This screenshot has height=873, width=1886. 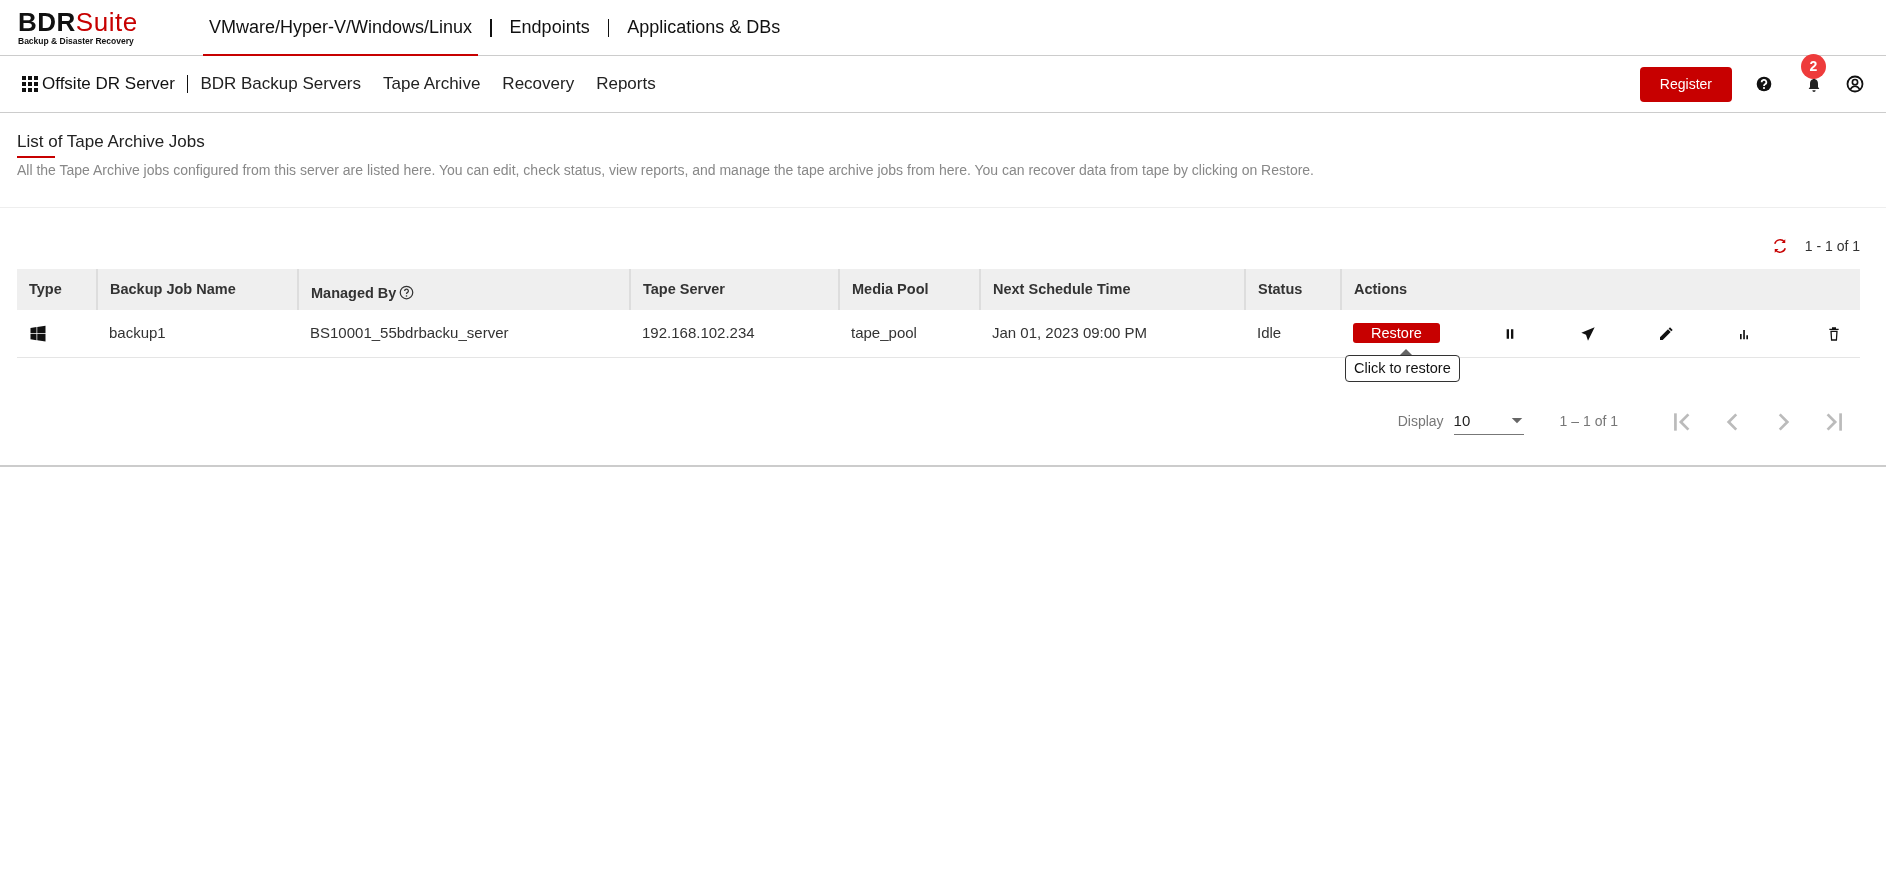 I want to click on record-count: 1 - 1 of 1, so click(x=1832, y=246).